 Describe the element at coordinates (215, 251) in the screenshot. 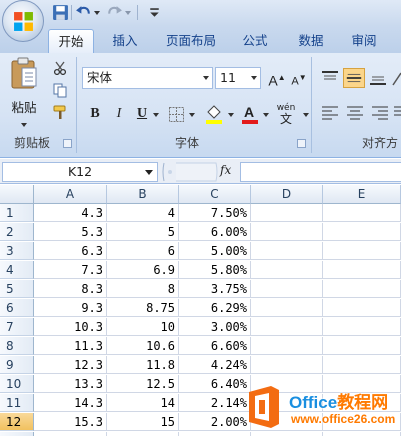

I see `table-cell: 5.00%` at that location.